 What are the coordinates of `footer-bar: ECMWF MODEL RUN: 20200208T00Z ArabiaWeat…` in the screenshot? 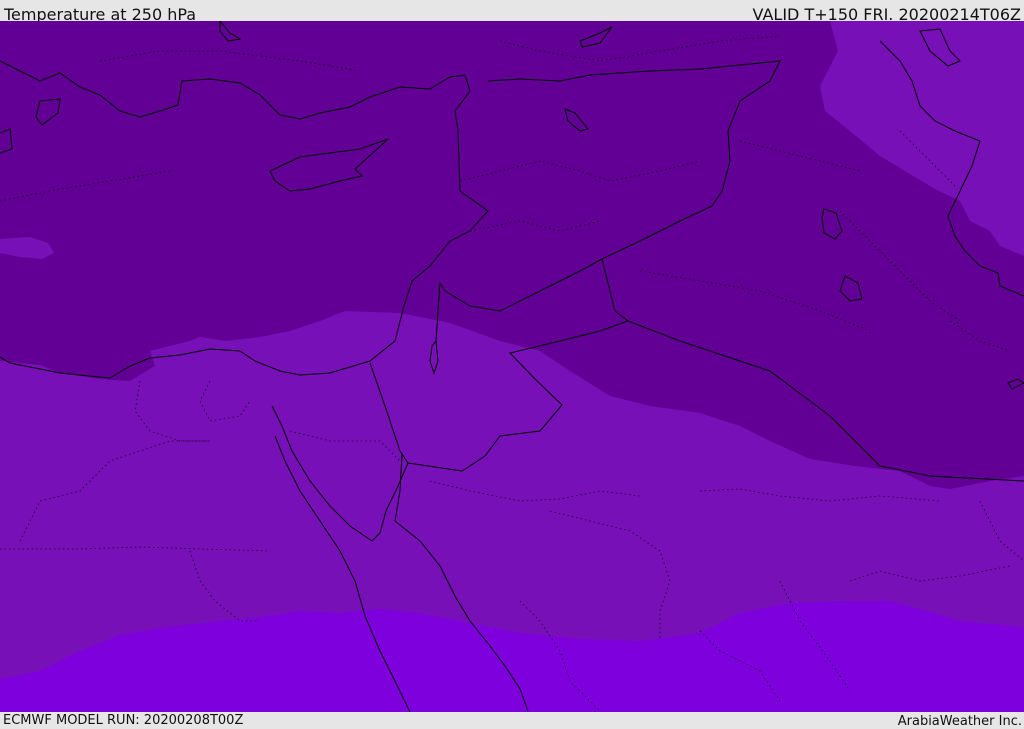 It's located at (512, 720).